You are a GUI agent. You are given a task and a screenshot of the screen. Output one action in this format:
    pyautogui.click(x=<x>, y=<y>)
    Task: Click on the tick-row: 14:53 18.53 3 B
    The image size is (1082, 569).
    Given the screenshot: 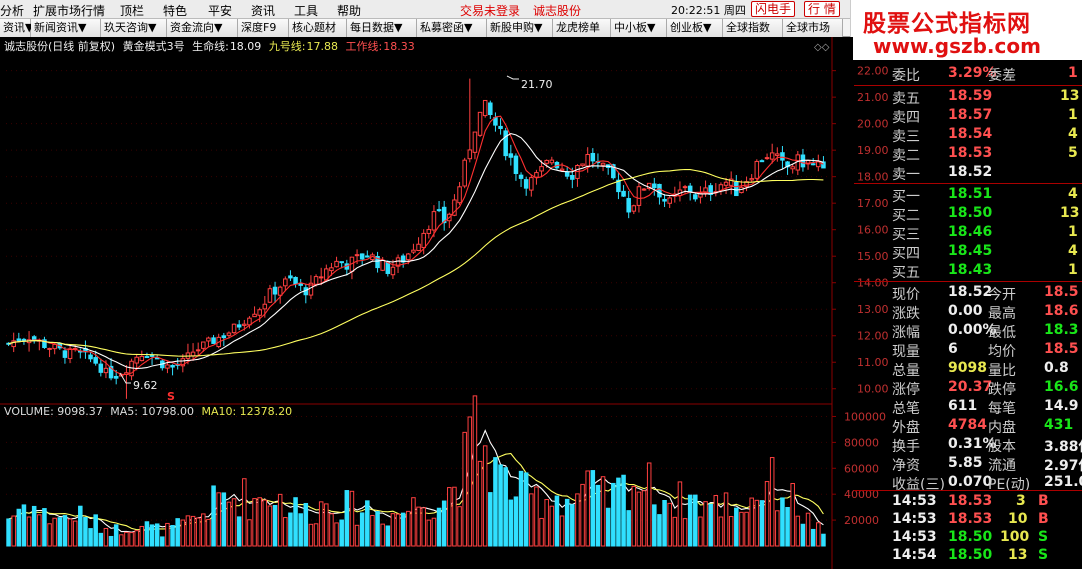 What is the action you would take?
    pyautogui.click(x=968, y=501)
    